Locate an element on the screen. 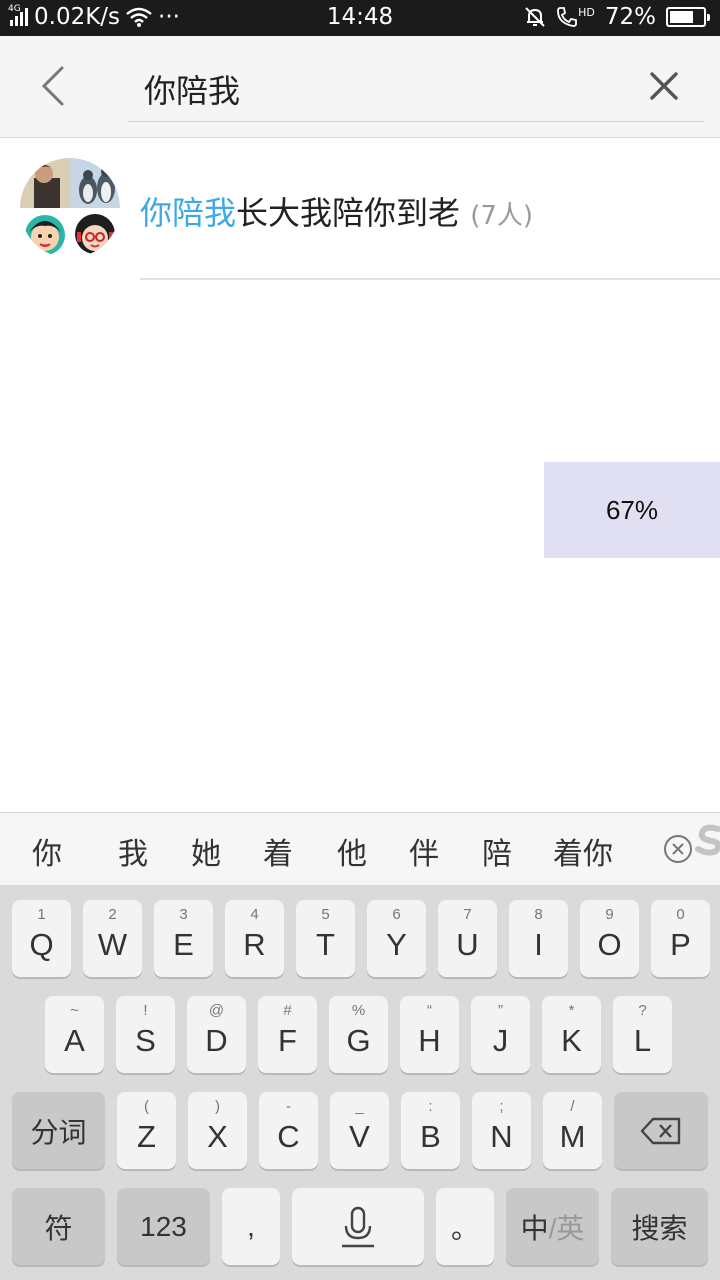 The height and width of the screenshot is (1280, 720). group-avatar is located at coordinates (70, 208).